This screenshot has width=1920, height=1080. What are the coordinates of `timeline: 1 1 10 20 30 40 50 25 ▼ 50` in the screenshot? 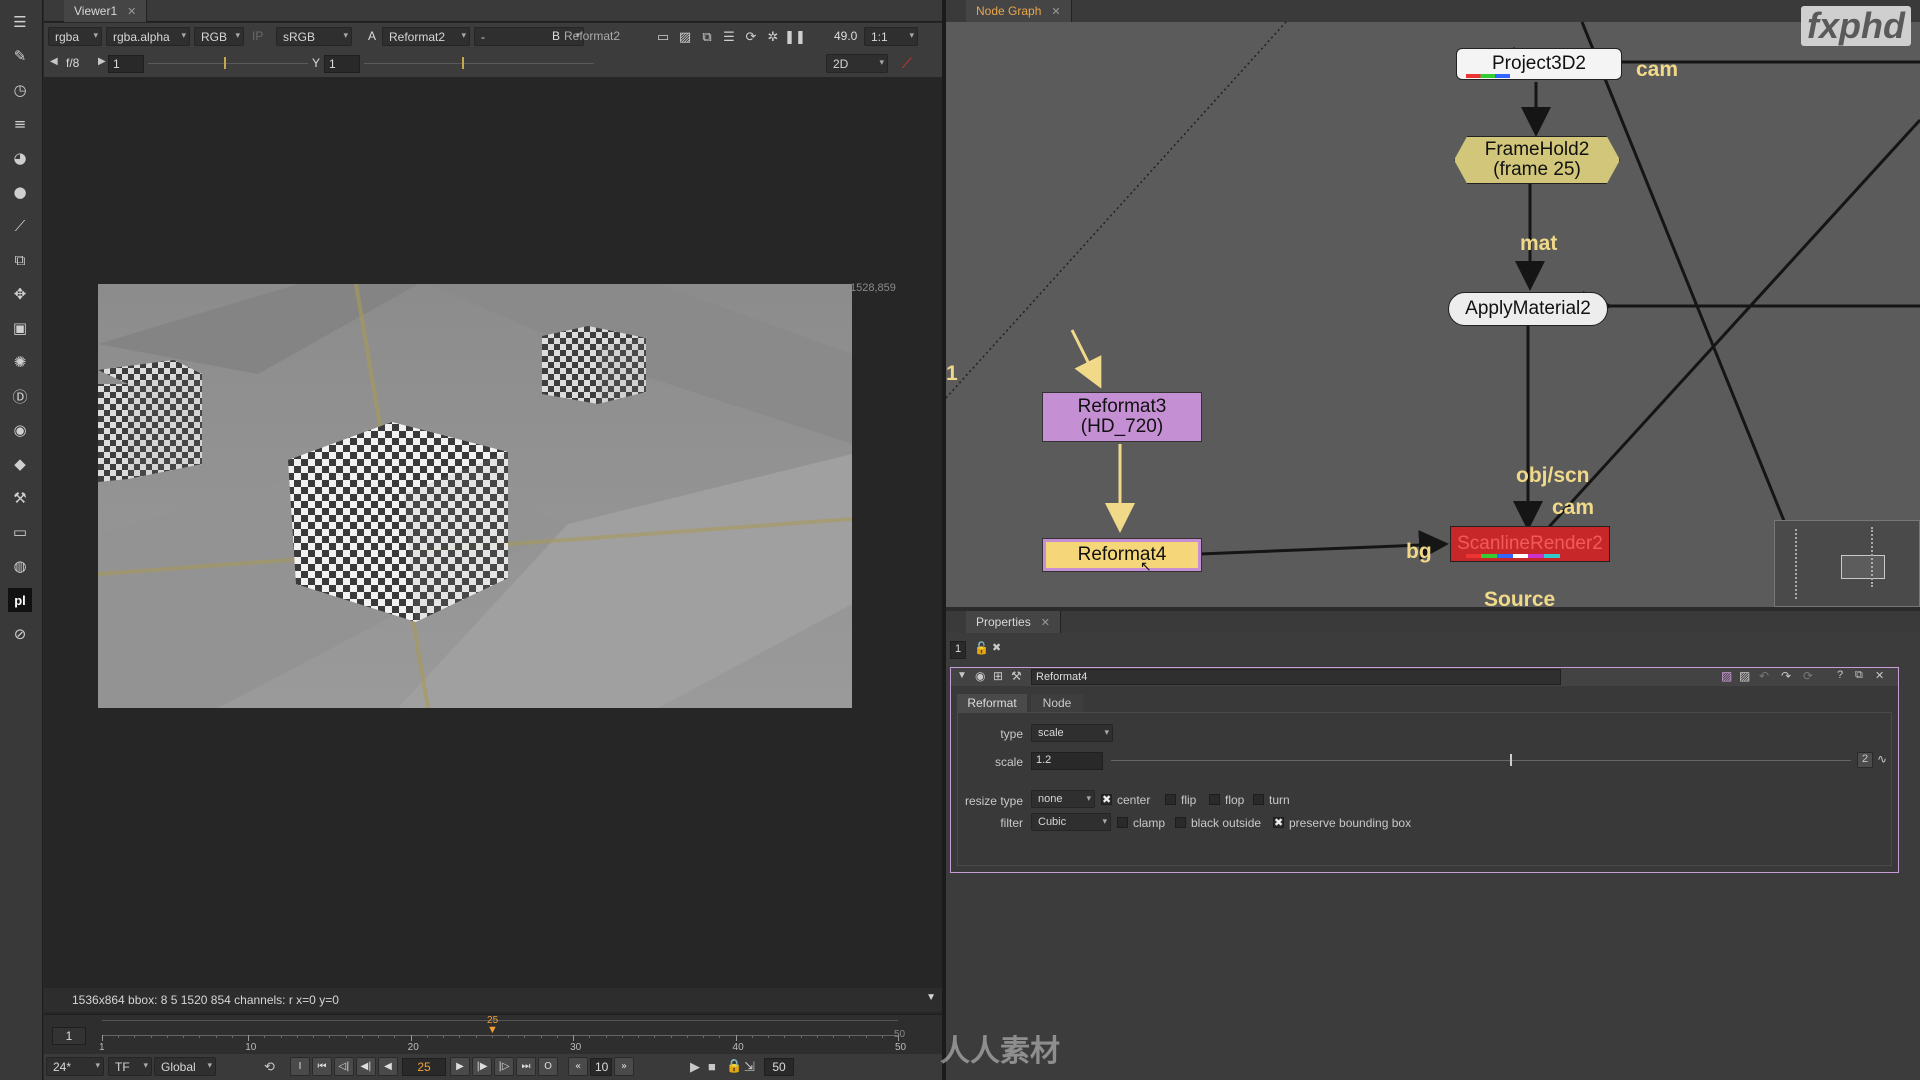 It's located at (493, 1034).